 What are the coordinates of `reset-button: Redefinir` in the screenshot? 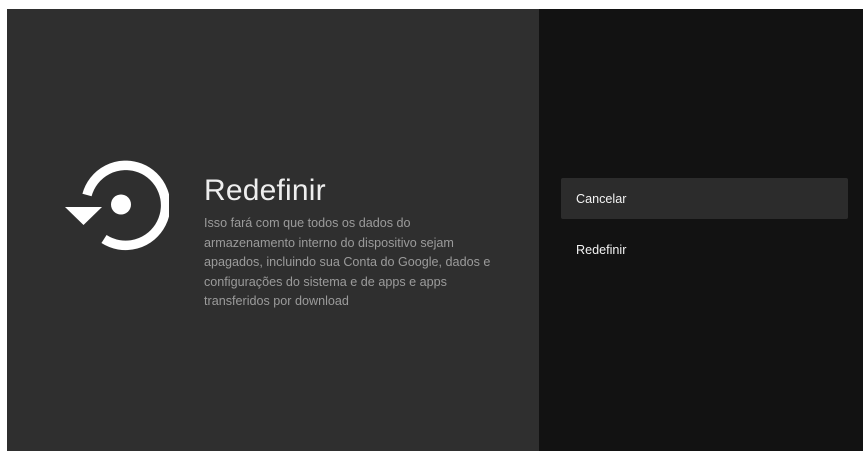 It's located at (704, 249).